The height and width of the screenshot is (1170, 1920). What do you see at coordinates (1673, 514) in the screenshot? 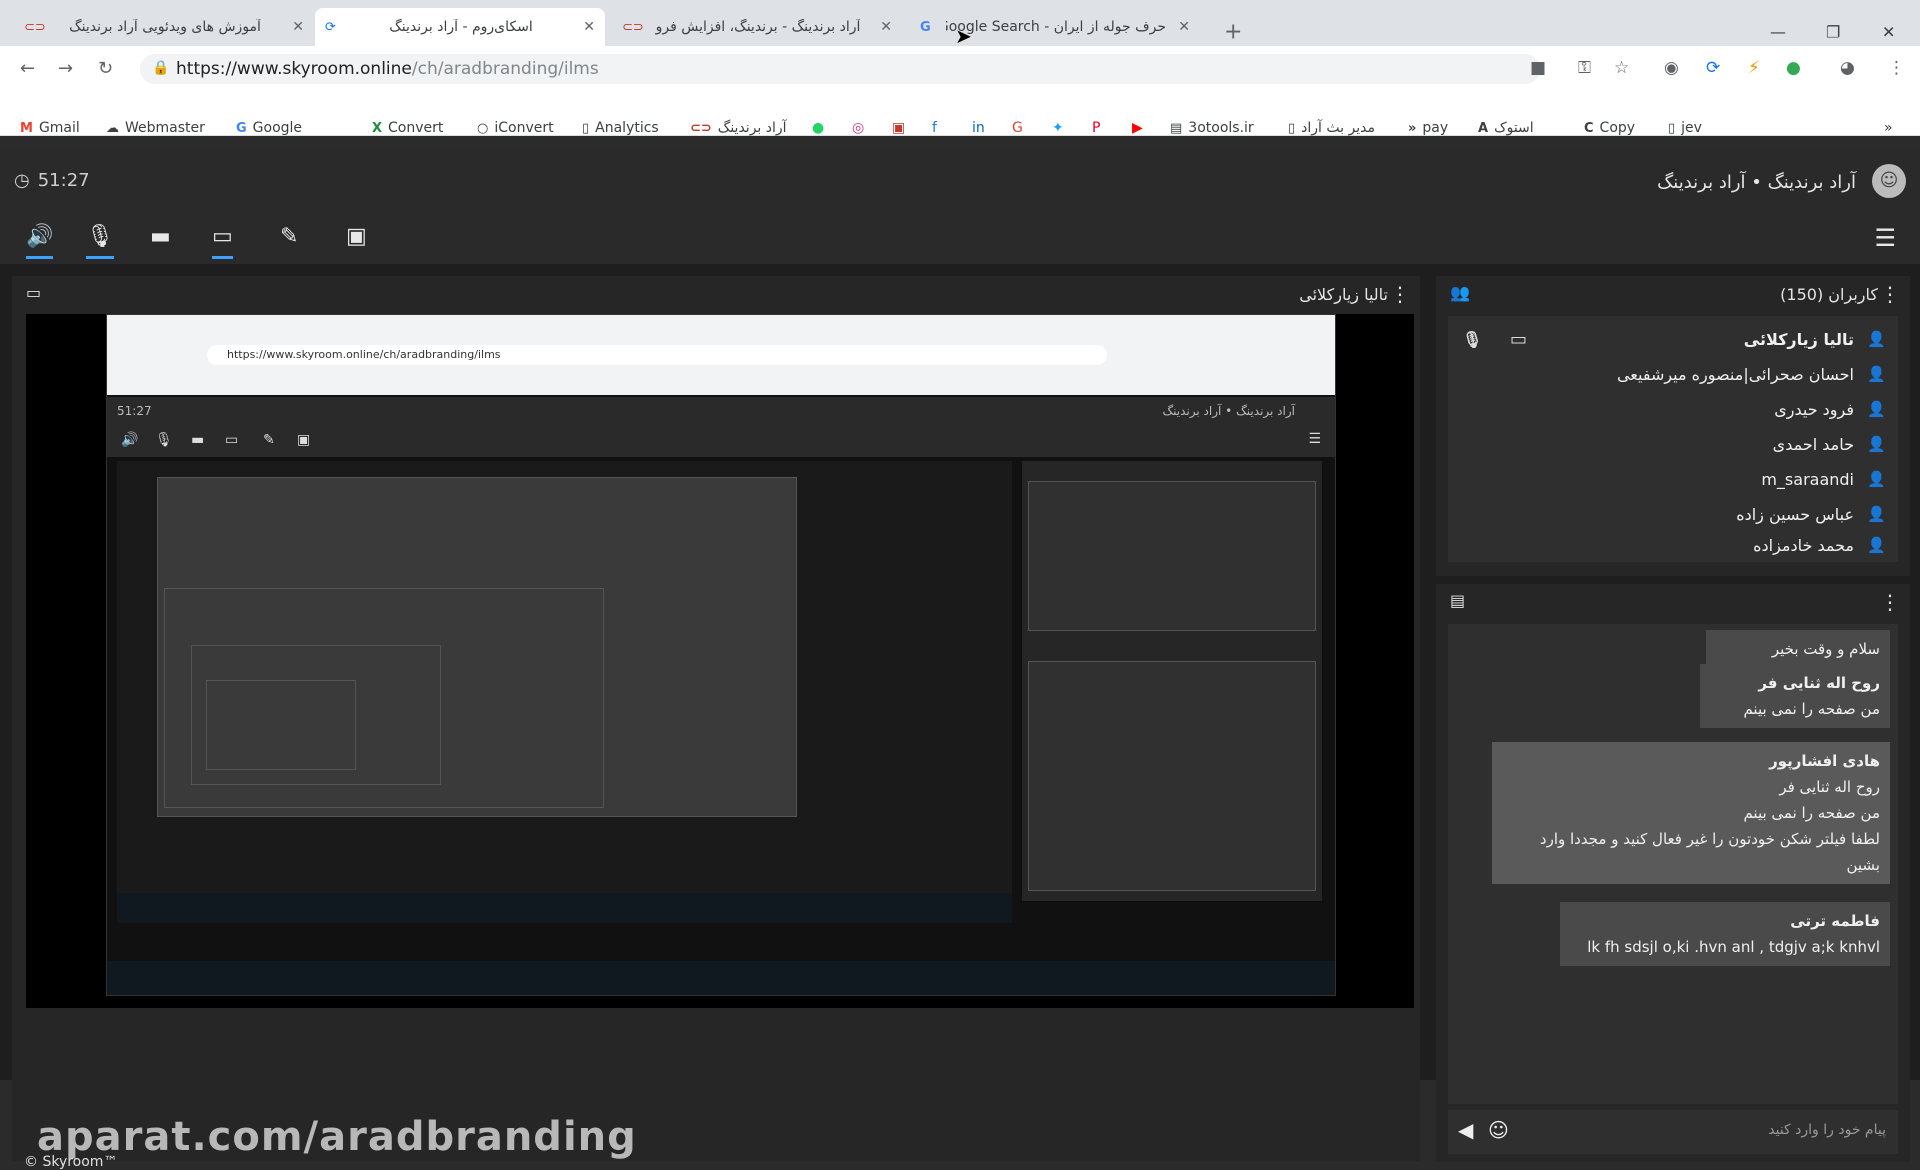
I see `user-row: 👤 عباس حسین زاده` at bounding box center [1673, 514].